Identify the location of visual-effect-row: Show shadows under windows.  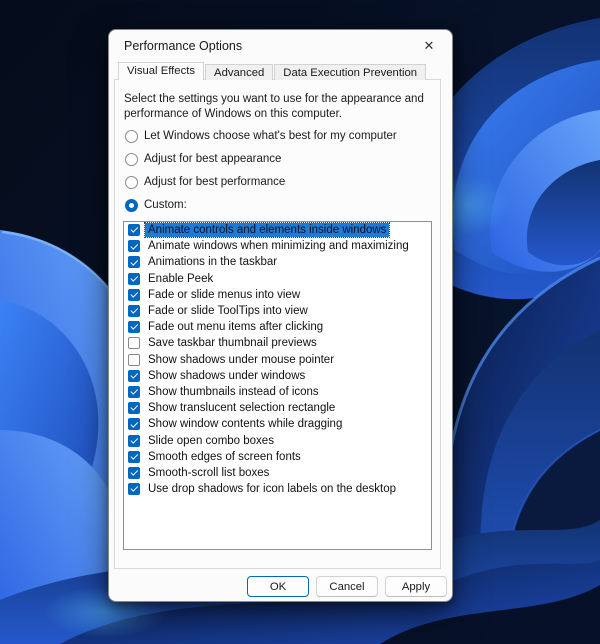
(277, 376).